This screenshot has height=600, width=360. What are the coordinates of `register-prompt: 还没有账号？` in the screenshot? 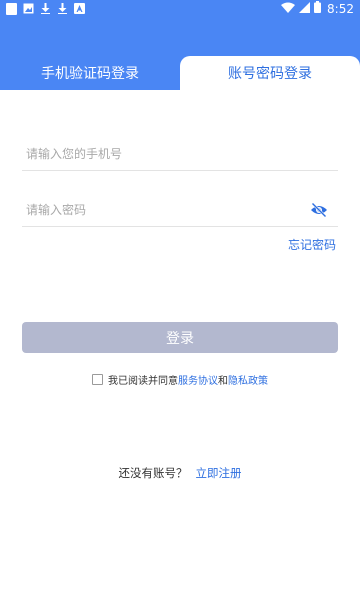 It's located at (153, 473).